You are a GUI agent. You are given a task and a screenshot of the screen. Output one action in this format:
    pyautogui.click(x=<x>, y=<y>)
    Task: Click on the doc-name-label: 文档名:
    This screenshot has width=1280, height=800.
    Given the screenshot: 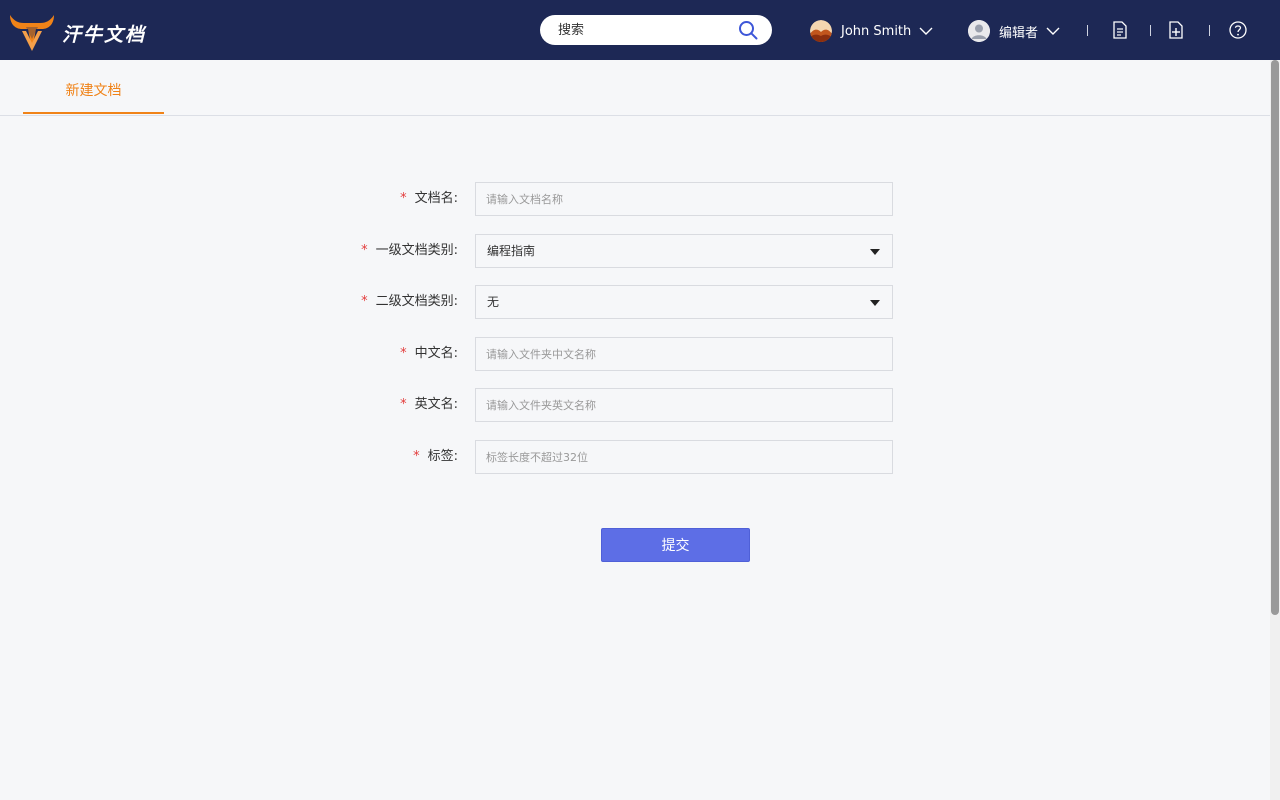 What is the action you would take?
    pyautogui.click(x=436, y=198)
    